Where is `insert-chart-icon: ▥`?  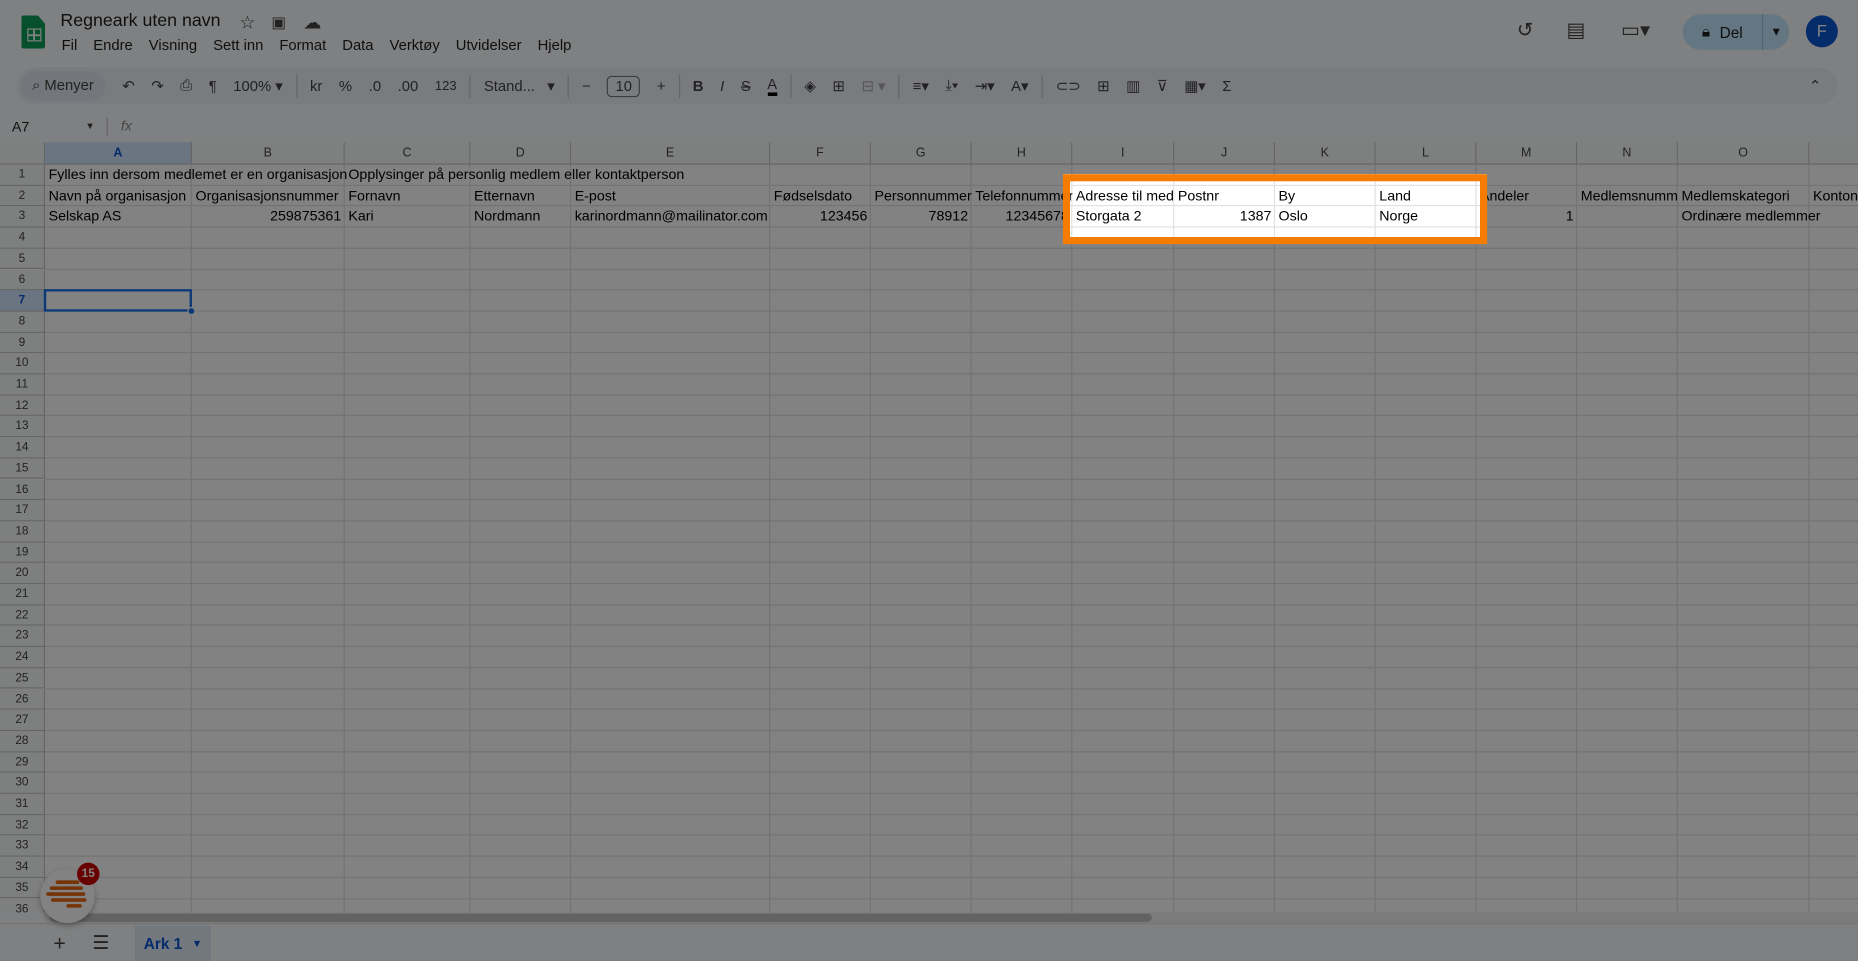
insert-chart-icon: ▥ is located at coordinates (1133, 86).